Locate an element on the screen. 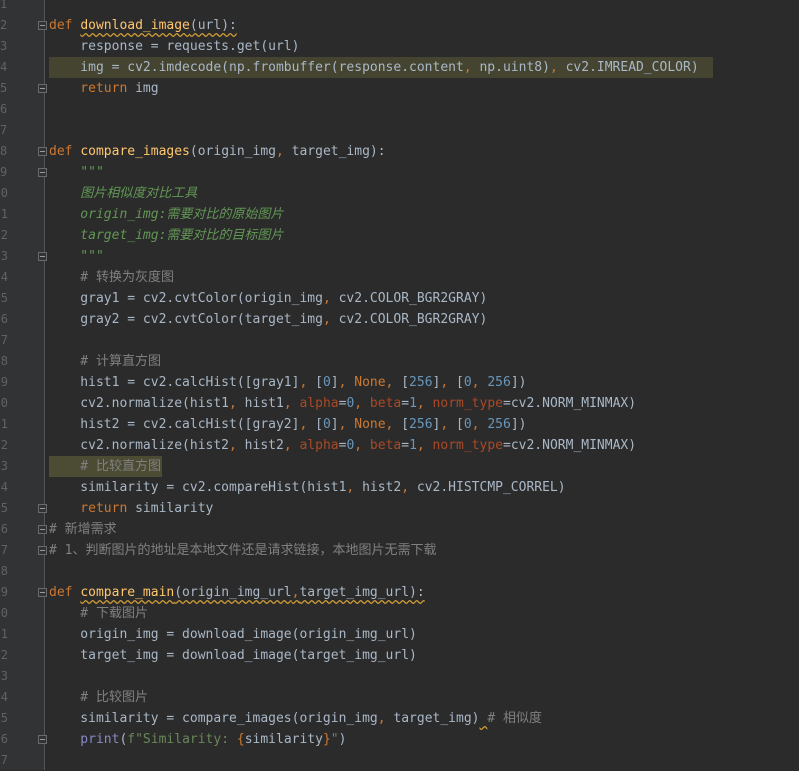 This screenshot has height=771, width=799. code-token: (url): is located at coordinates (213, 25).